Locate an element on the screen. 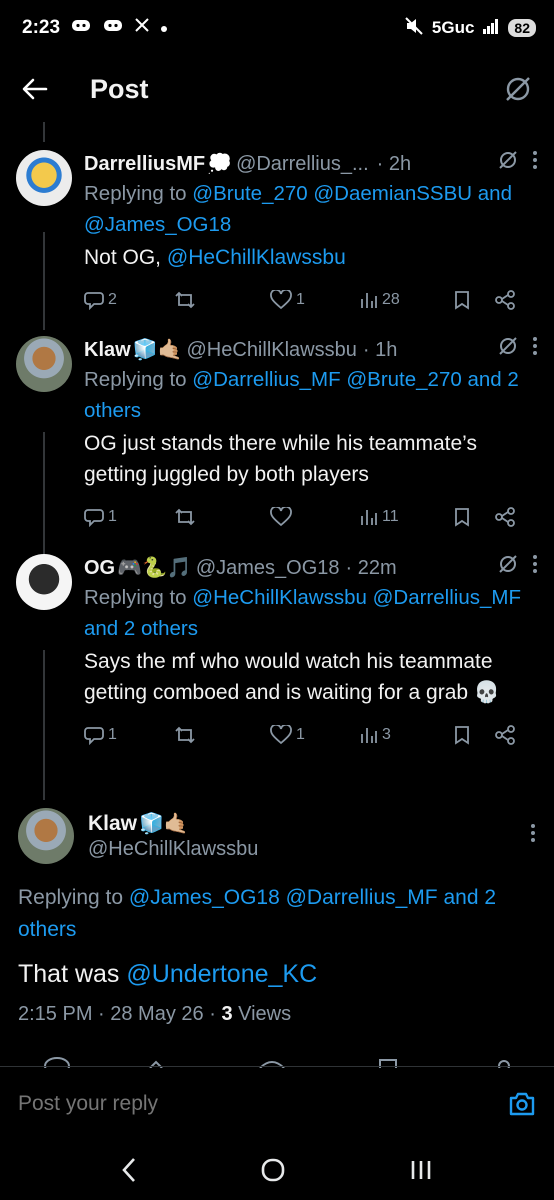  mute-icon is located at coordinates (414, 28).